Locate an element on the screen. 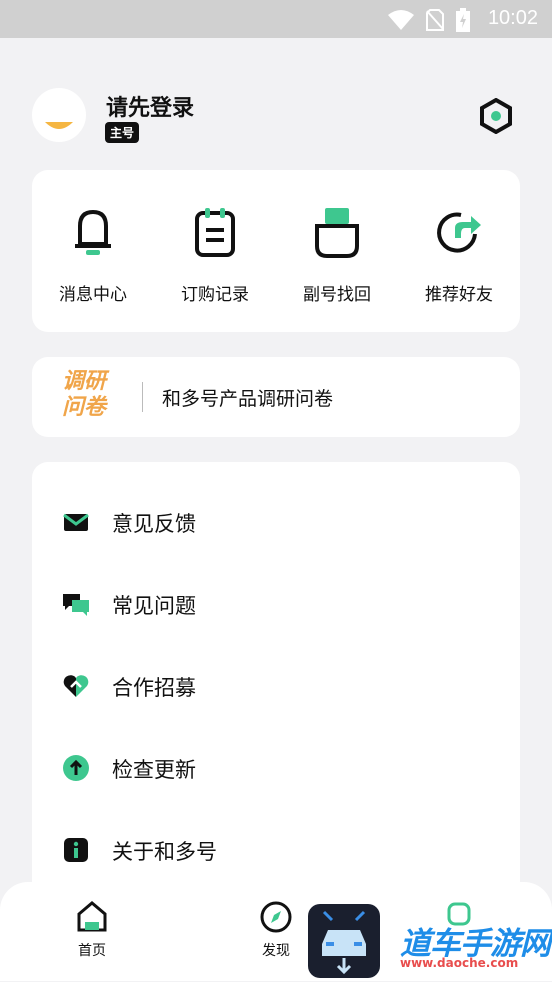 The height and width of the screenshot is (982, 552). bell-icon is located at coordinates (93, 232).